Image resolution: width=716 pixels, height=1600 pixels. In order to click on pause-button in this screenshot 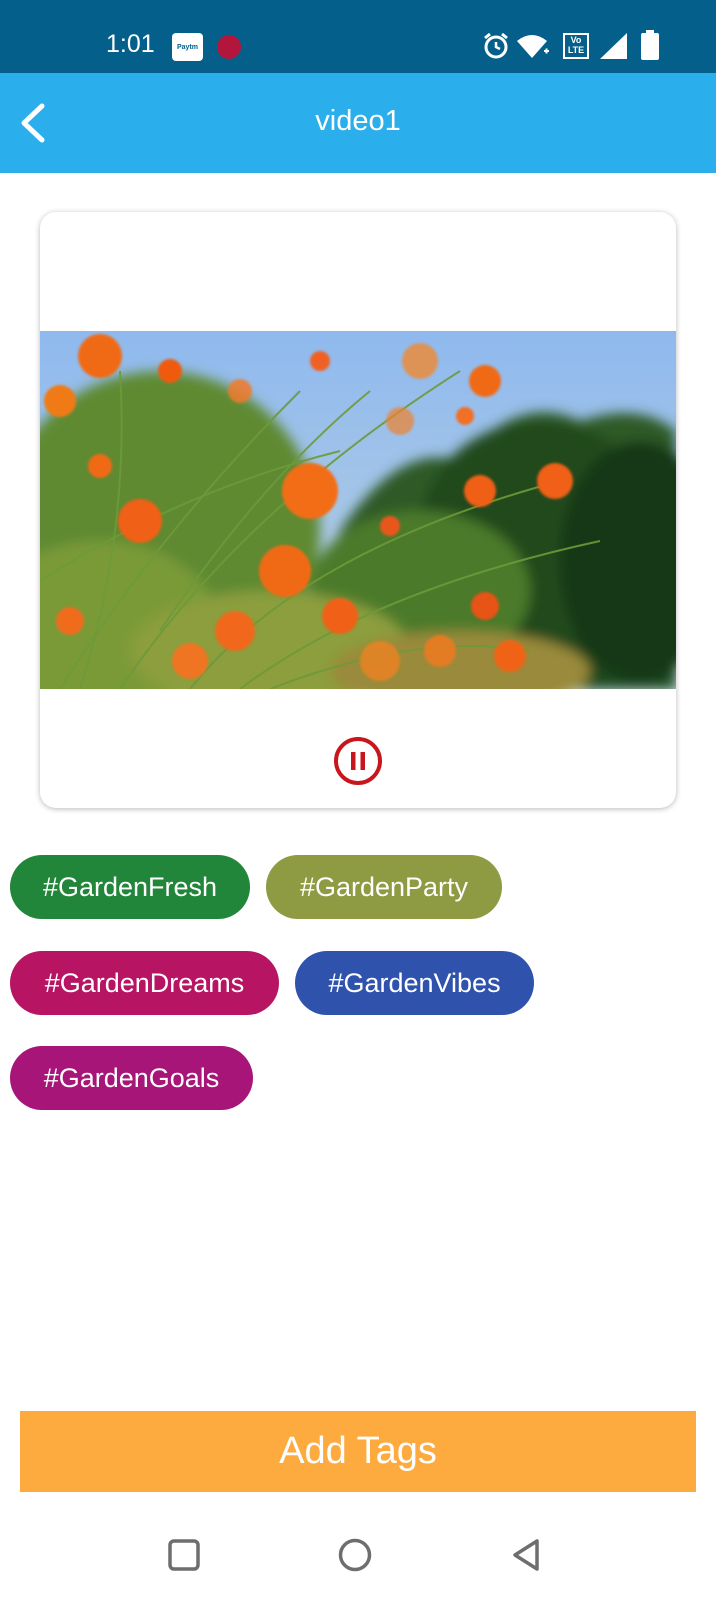, I will do `click(358, 761)`.